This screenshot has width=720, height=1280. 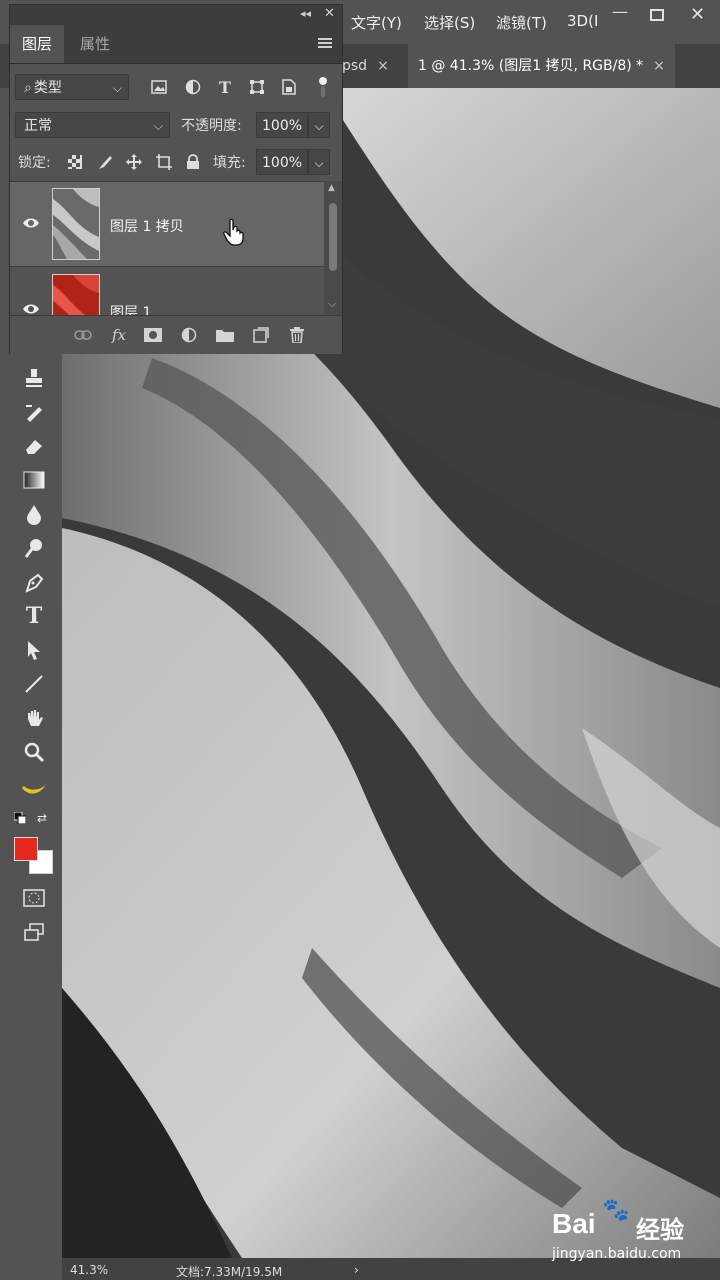 What do you see at coordinates (72, 87) in the screenshot?
I see `layer-filter-dropdown: ⌕ 类型 ⌵` at bounding box center [72, 87].